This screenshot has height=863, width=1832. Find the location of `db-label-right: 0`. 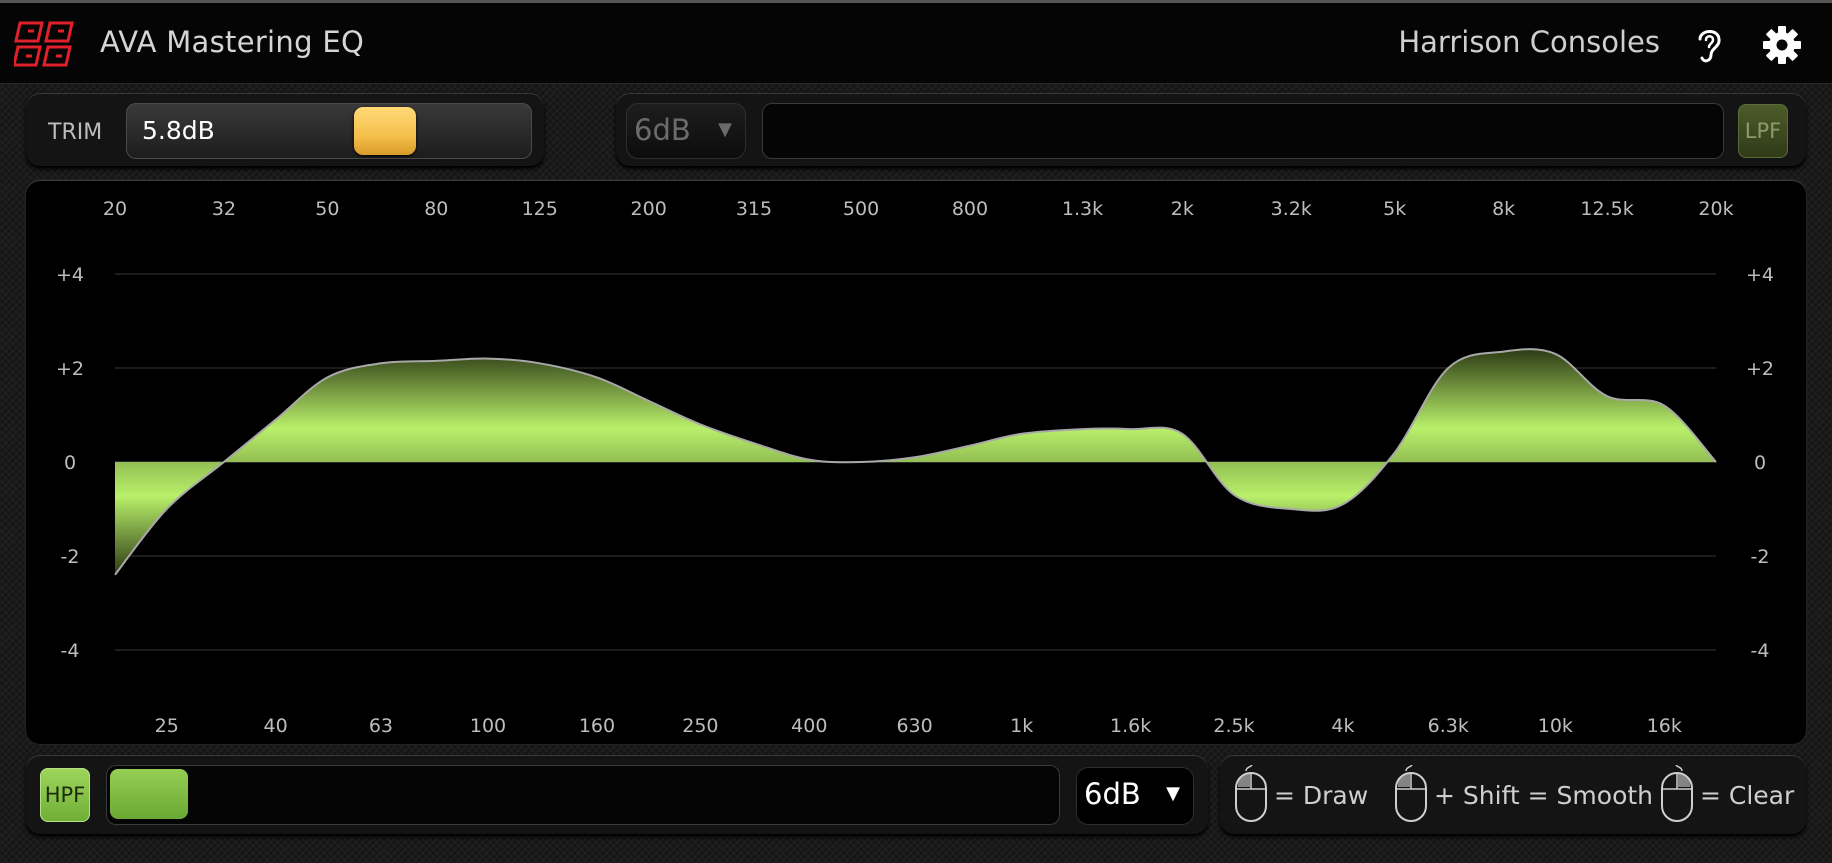

db-label-right: 0 is located at coordinates (1760, 463).